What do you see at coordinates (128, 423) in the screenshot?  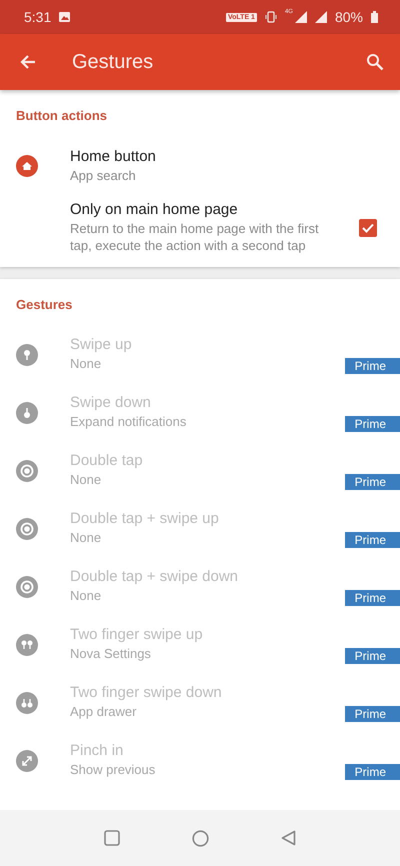 I see `setting-summary: Expand notifications` at bounding box center [128, 423].